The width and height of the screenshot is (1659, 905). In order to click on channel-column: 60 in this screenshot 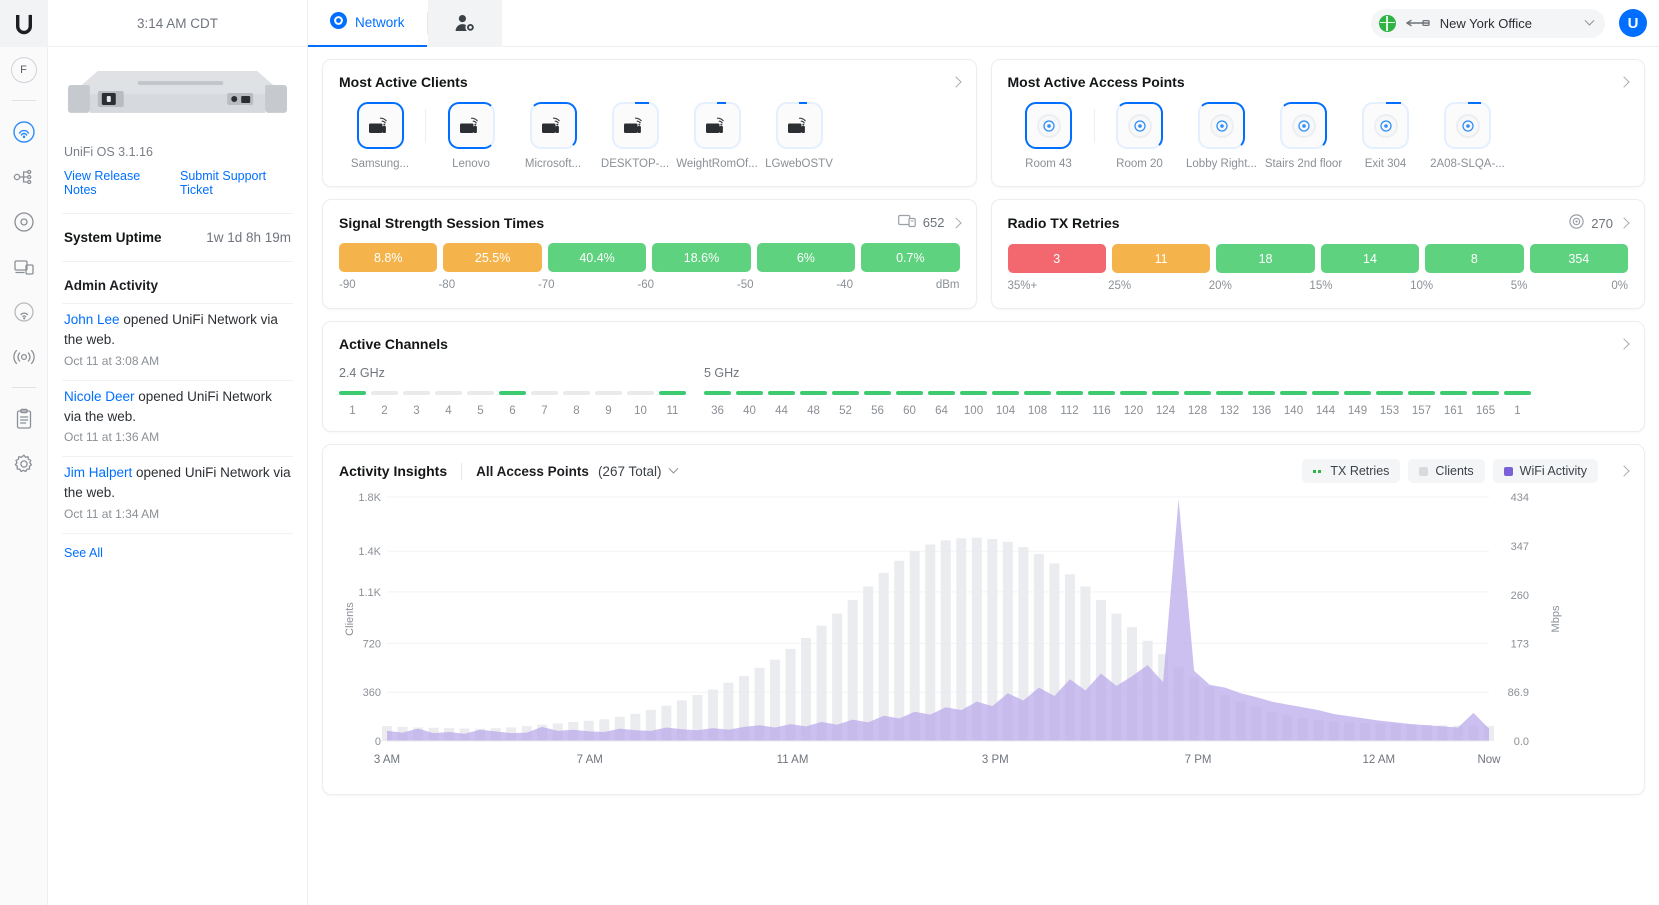, I will do `click(909, 404)`.